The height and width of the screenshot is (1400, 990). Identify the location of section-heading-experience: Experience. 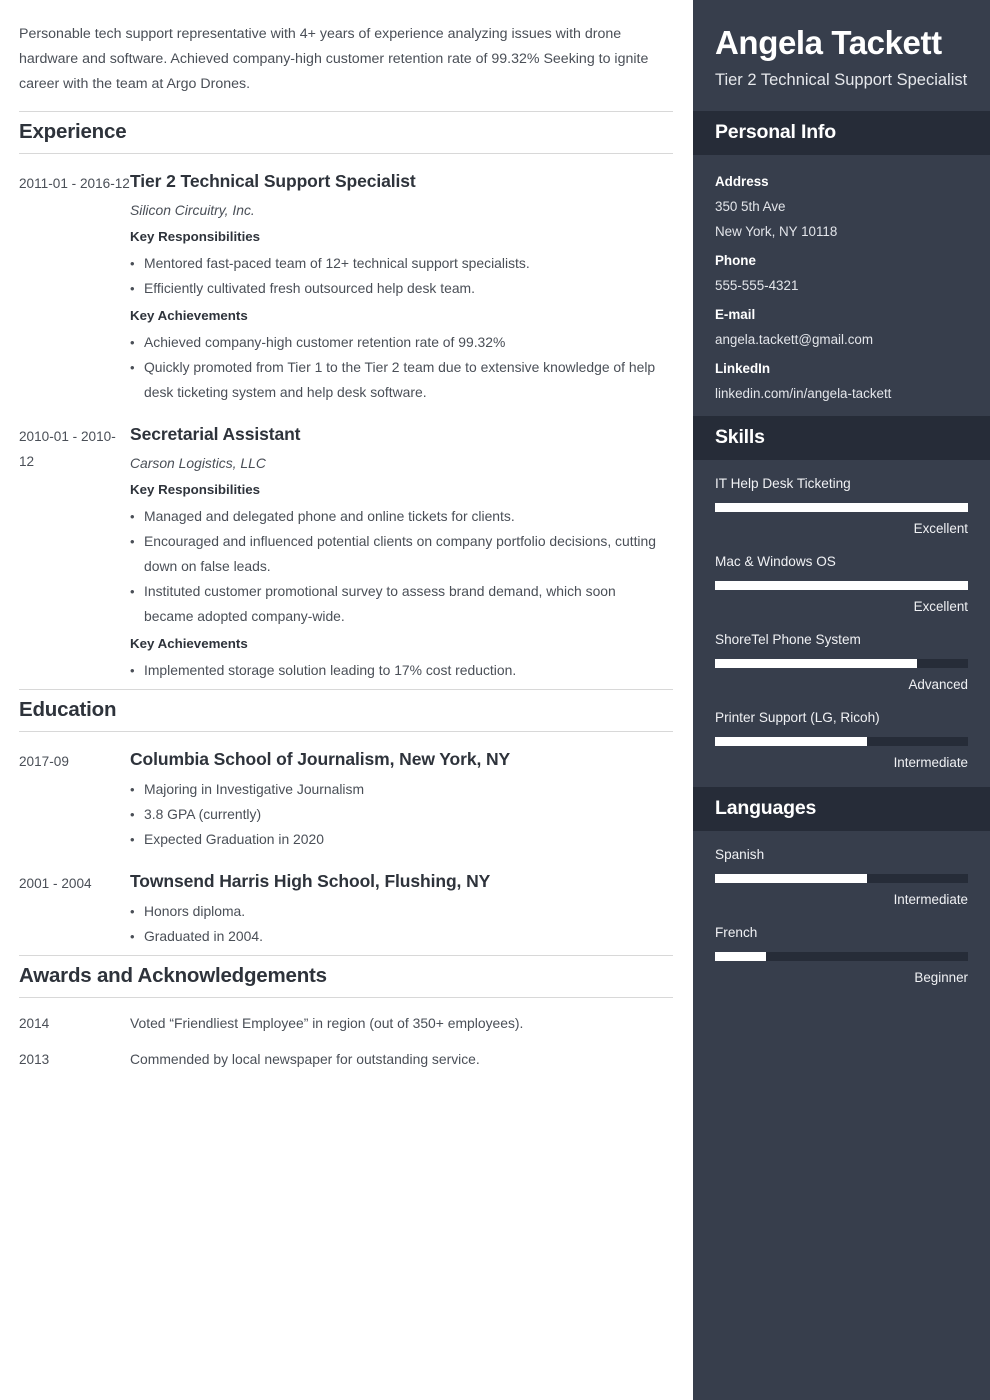
(346, 132).